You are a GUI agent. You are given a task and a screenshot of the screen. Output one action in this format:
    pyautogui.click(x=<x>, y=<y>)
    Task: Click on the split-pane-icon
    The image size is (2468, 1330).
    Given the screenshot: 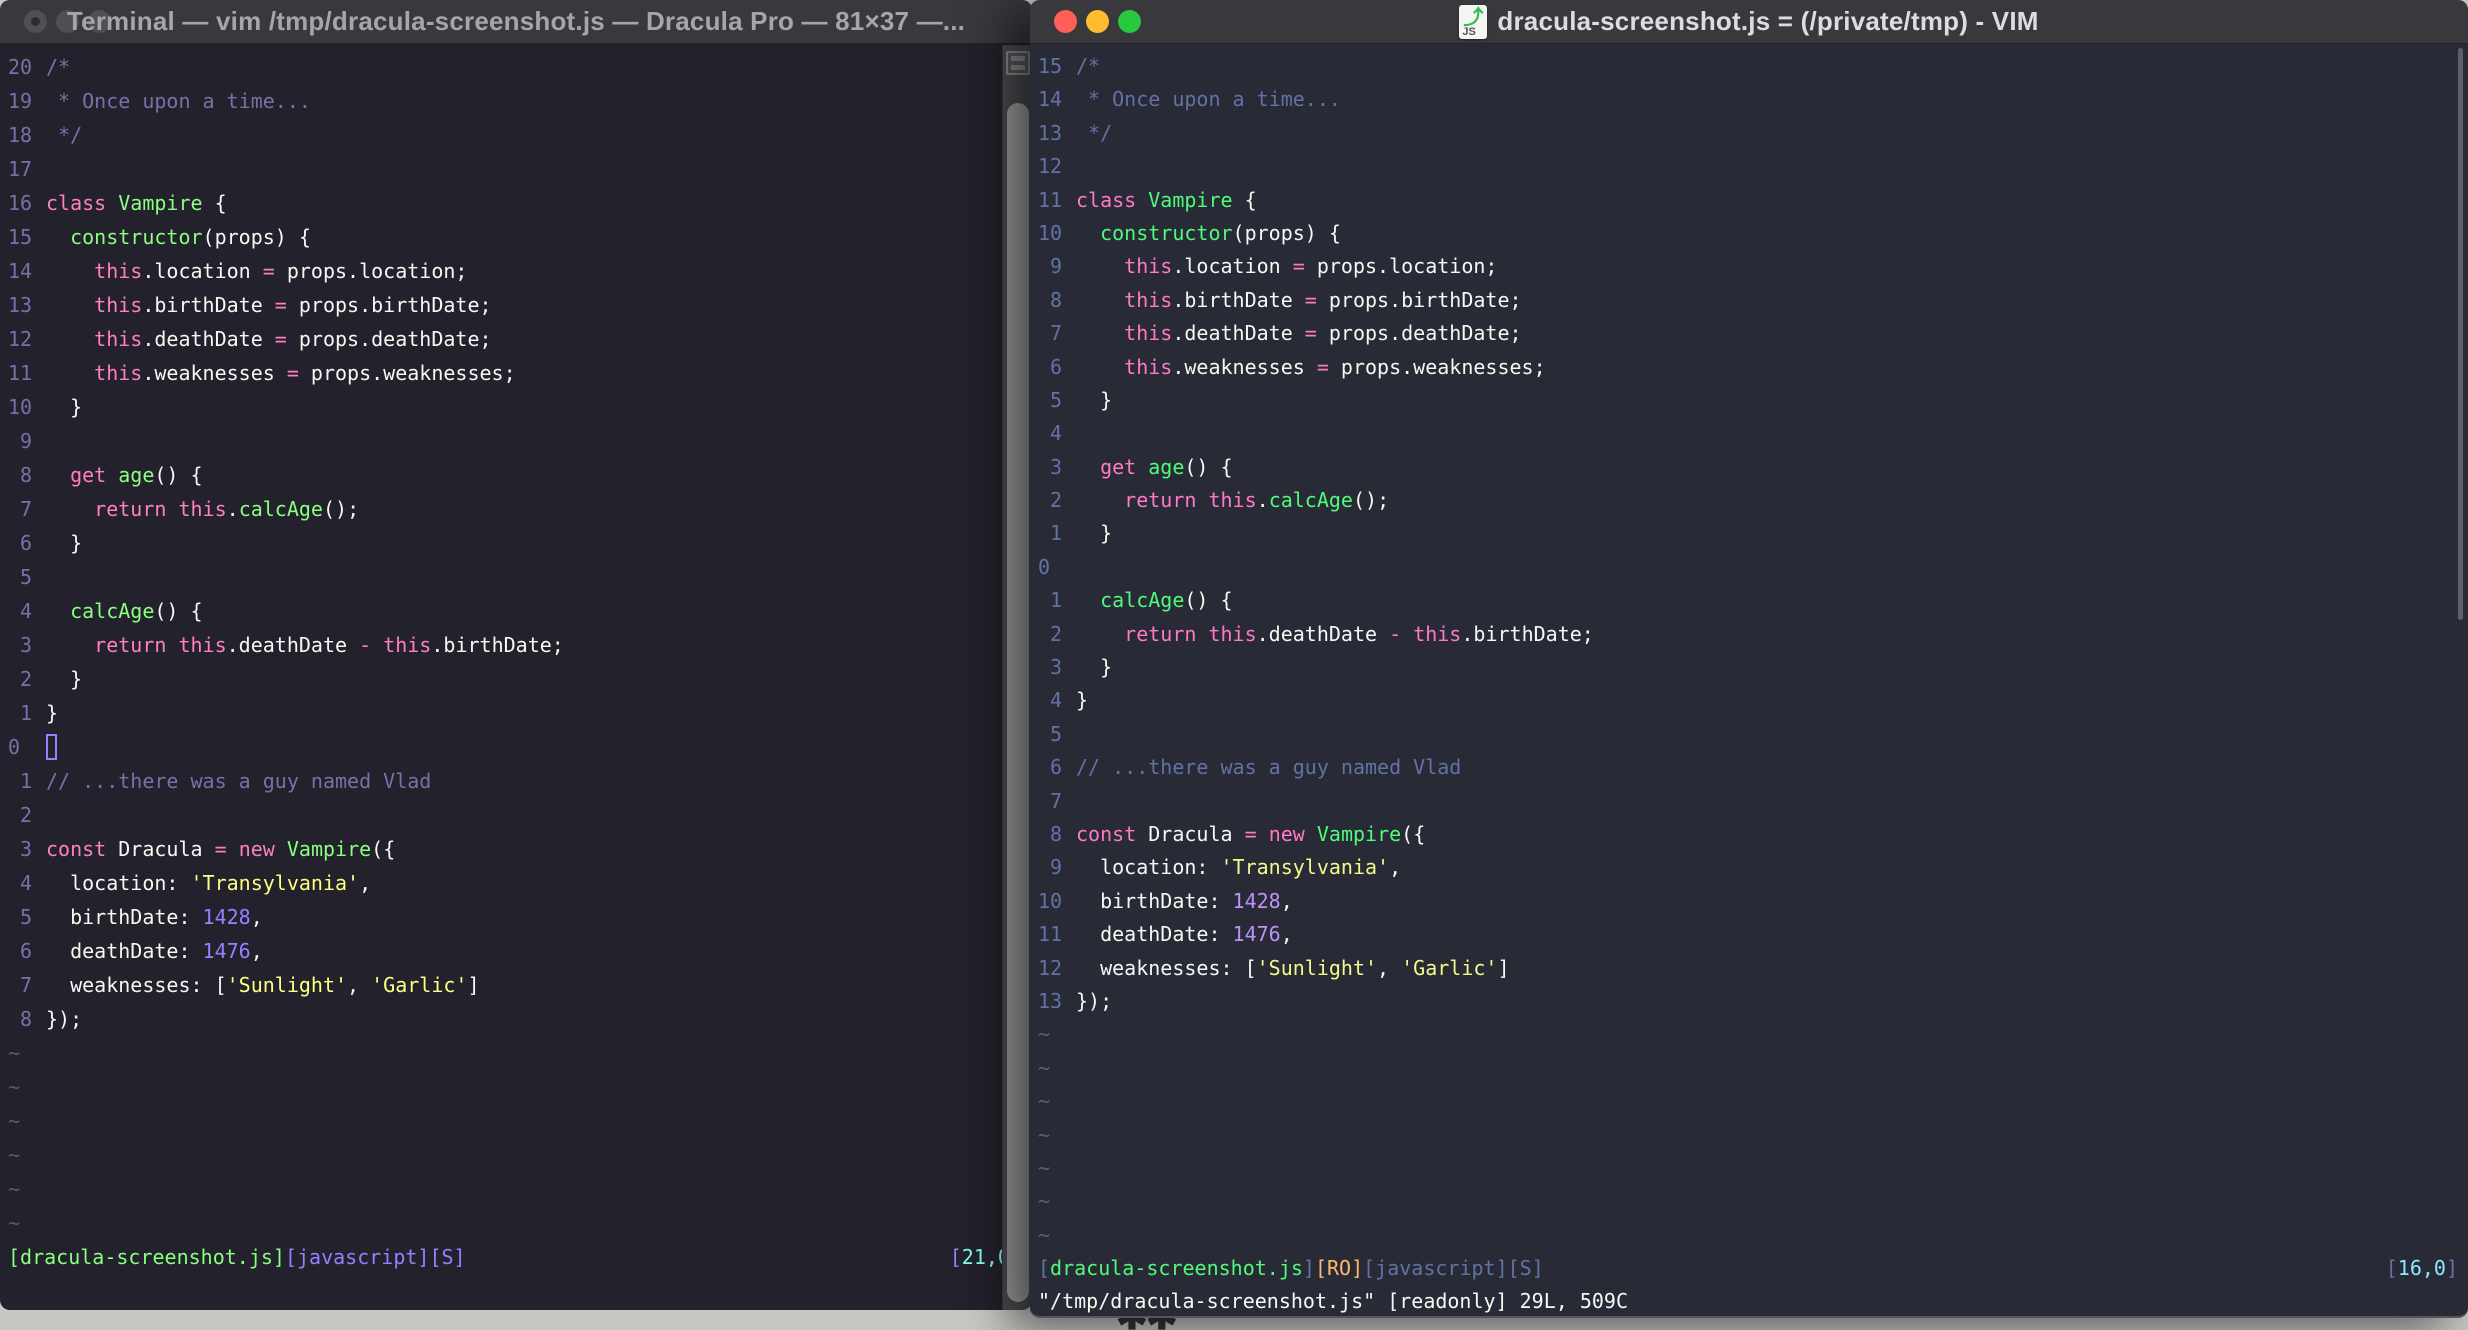 What is the action you would take?
    pyautogui.click(x=1018, y=63)
    